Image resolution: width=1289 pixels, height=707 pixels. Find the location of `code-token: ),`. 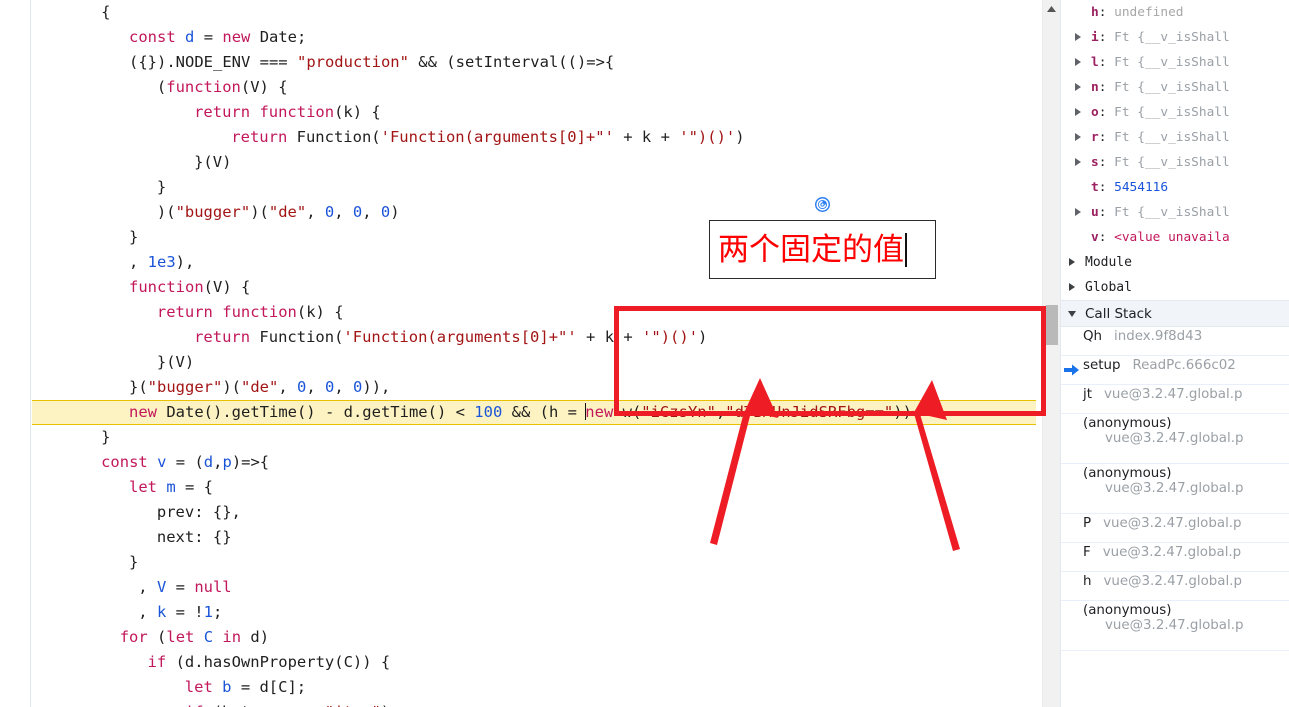

code-token: ), is located at coordinates (185, 262).